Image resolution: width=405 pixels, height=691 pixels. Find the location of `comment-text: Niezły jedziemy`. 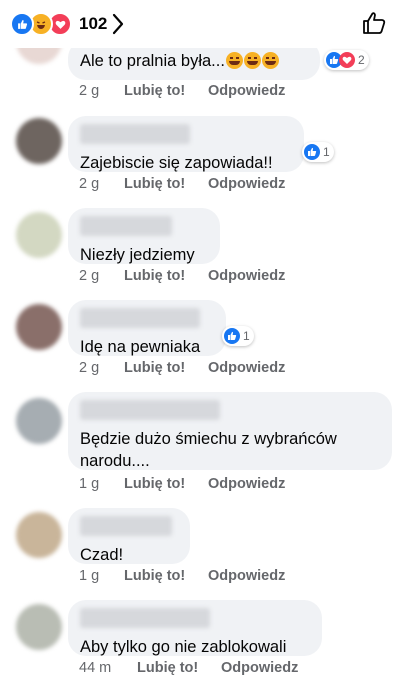

comment-text: Niezły jedziemy is located at coordinates (137, 255).